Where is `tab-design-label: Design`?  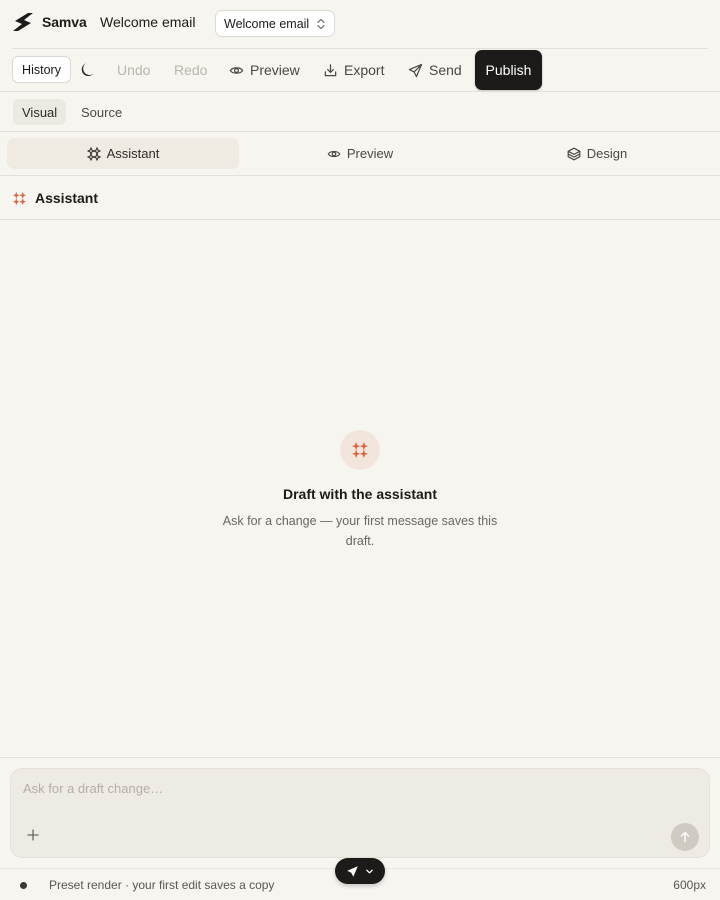 tab-design-label: Design is located at coordinates (607, 153).